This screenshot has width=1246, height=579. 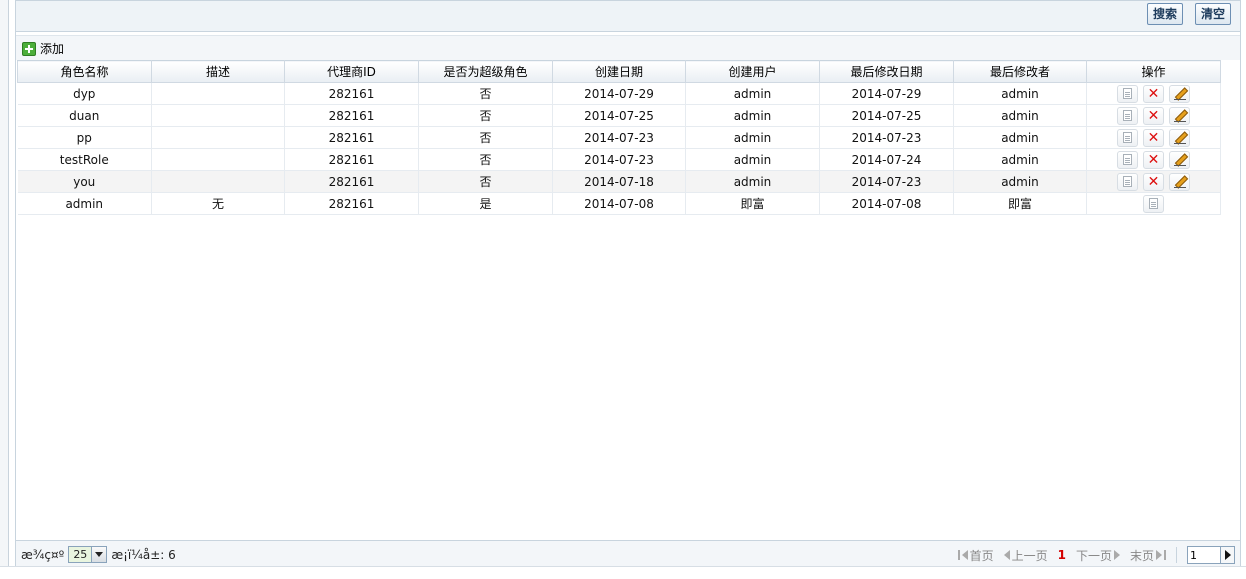 I want to click on cell-created-date: 2014-07-25, so click(x=619, y=115).